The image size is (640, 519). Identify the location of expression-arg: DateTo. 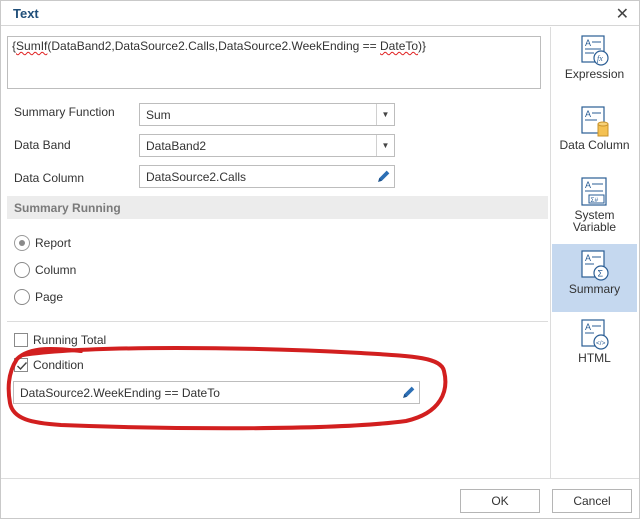
(399, 46).